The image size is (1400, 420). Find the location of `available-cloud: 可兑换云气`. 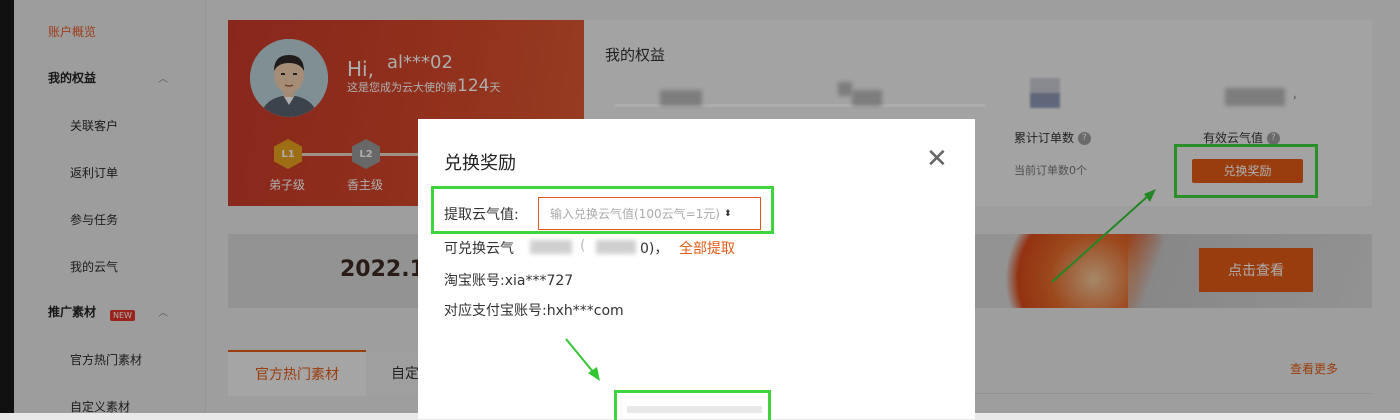

available-cloud: 可兑换云气 is located at coordinates (479, 249).